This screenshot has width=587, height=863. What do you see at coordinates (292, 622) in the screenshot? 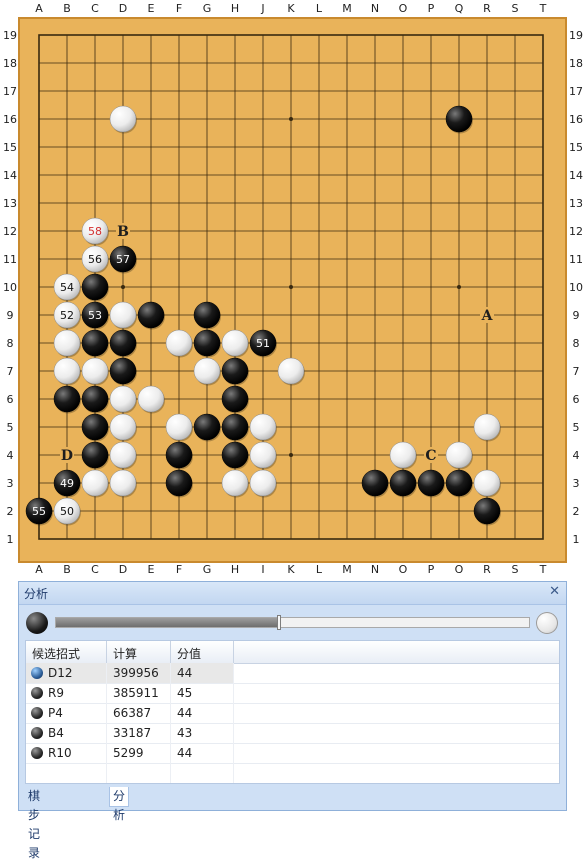
I see `win-rate-bar` at bounding box center [292, 622].